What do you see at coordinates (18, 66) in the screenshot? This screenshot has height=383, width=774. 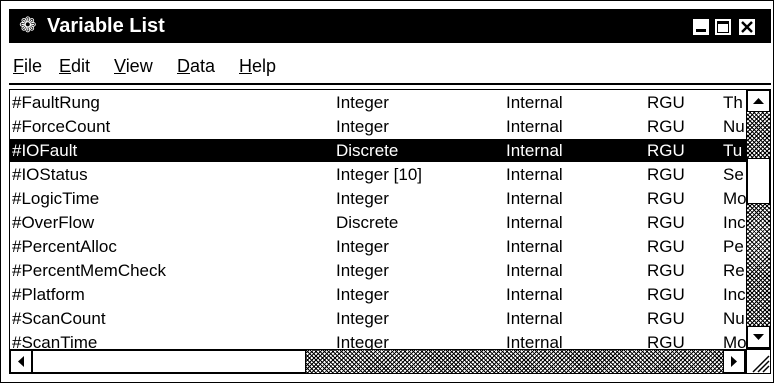 I see `menu-accelerator: F` at bounding box center [18, 66].